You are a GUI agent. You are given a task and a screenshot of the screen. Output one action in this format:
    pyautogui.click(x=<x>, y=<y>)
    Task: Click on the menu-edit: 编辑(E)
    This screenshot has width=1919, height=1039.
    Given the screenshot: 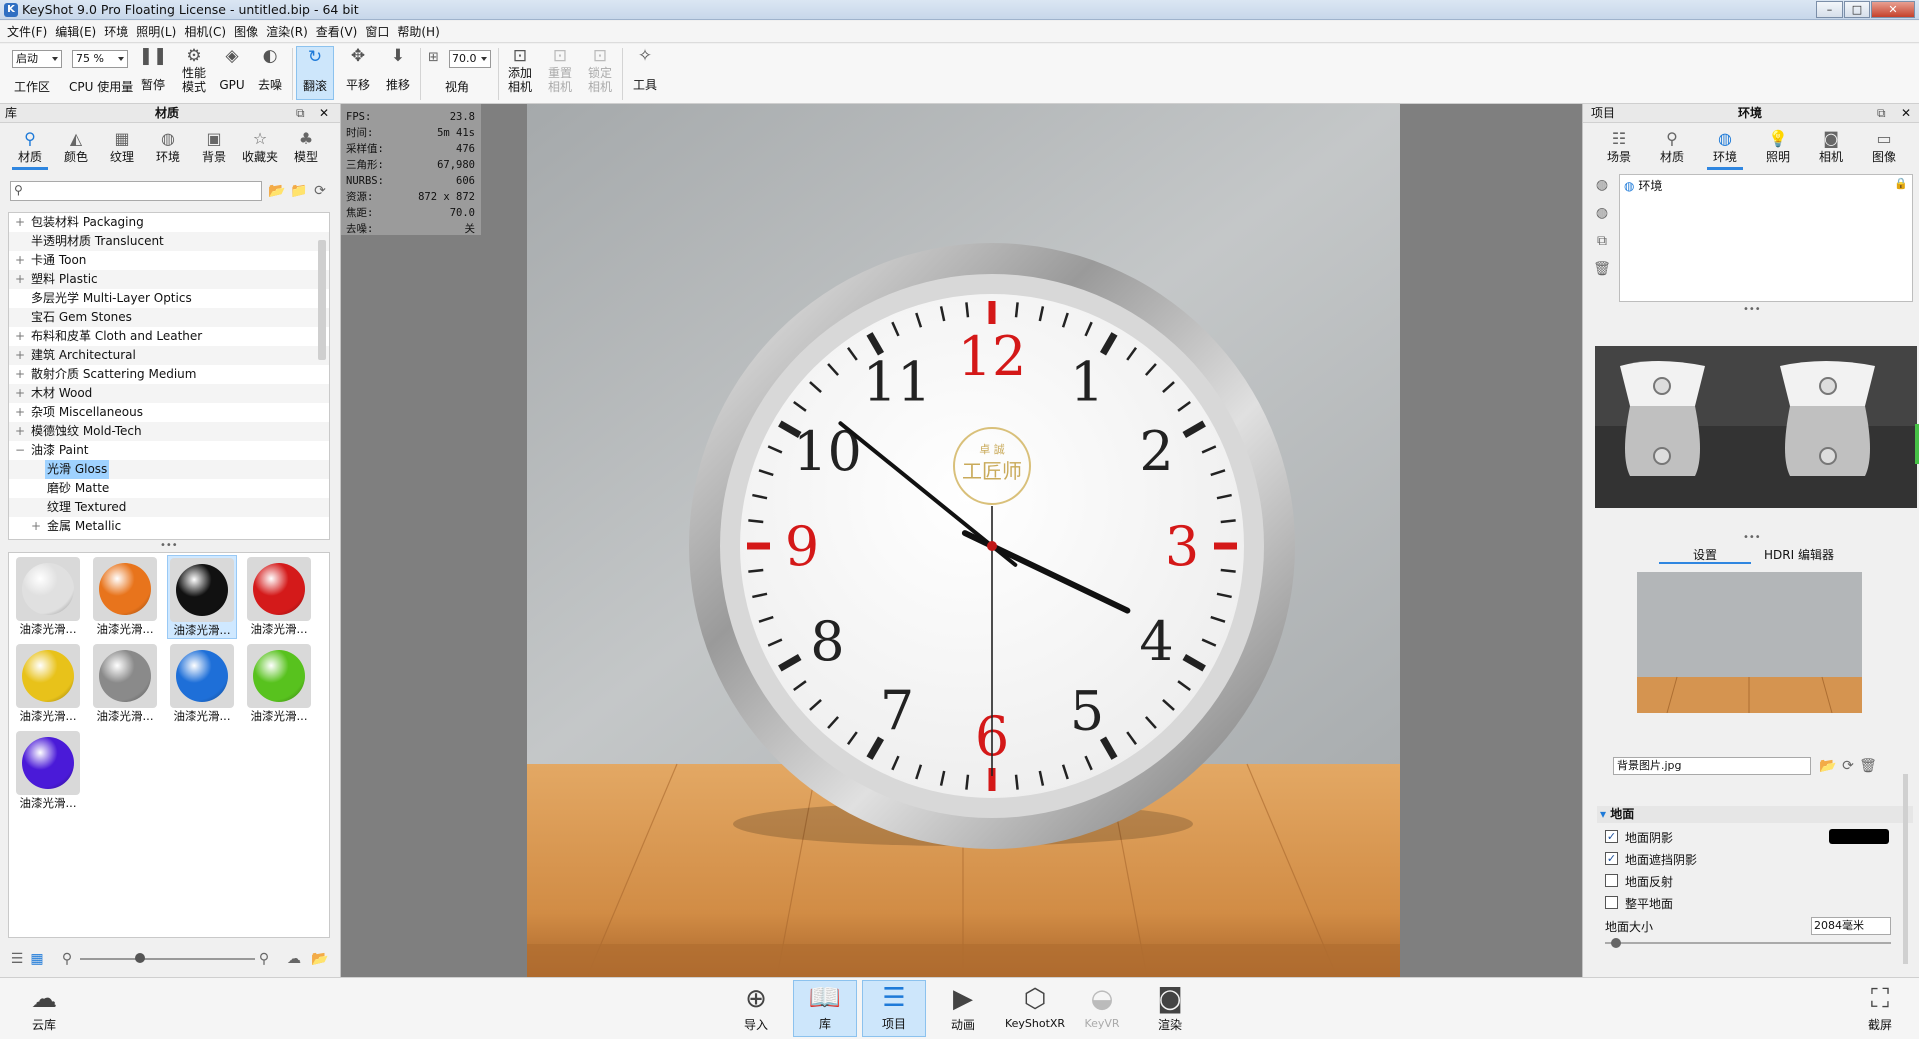 What is the action you would take?
    pyautogui.click(x=75, y=32)
    